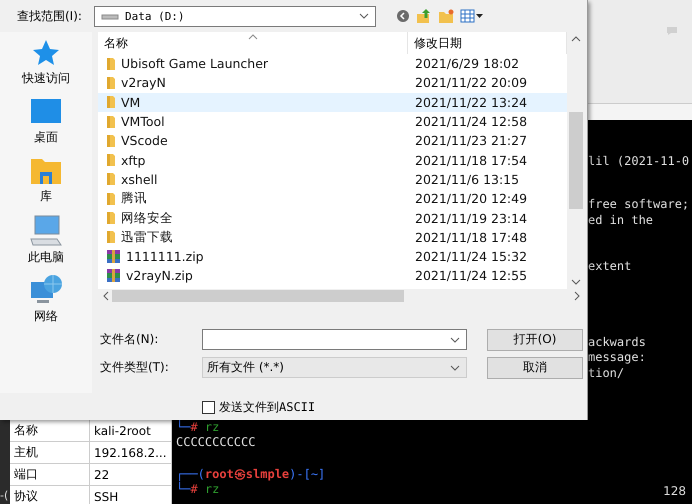 This screenshot has height=504, width=692. Describe the element at coordinates (471, 140) in the screenshot. I see `file-date: 2021/11/23 21:27` at that location.